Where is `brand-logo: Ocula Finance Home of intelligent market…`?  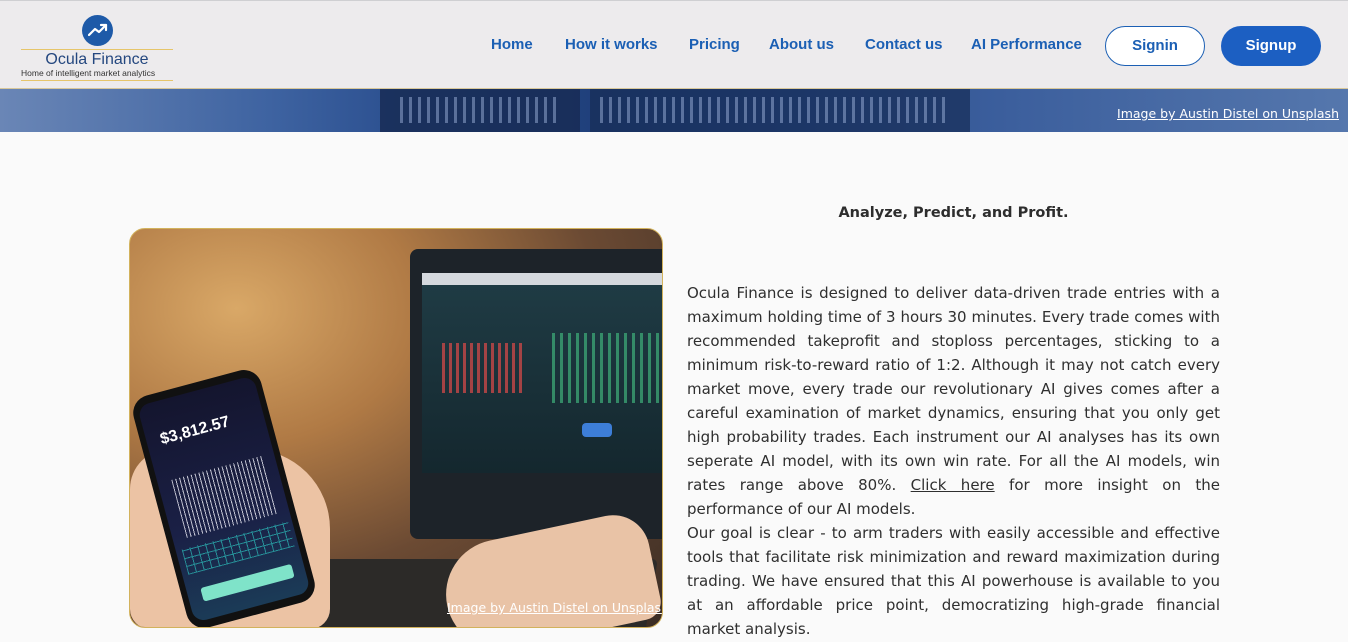 brand-logo: Ocula Finance Home of intelligent market… is located at coordinates (97, 48).